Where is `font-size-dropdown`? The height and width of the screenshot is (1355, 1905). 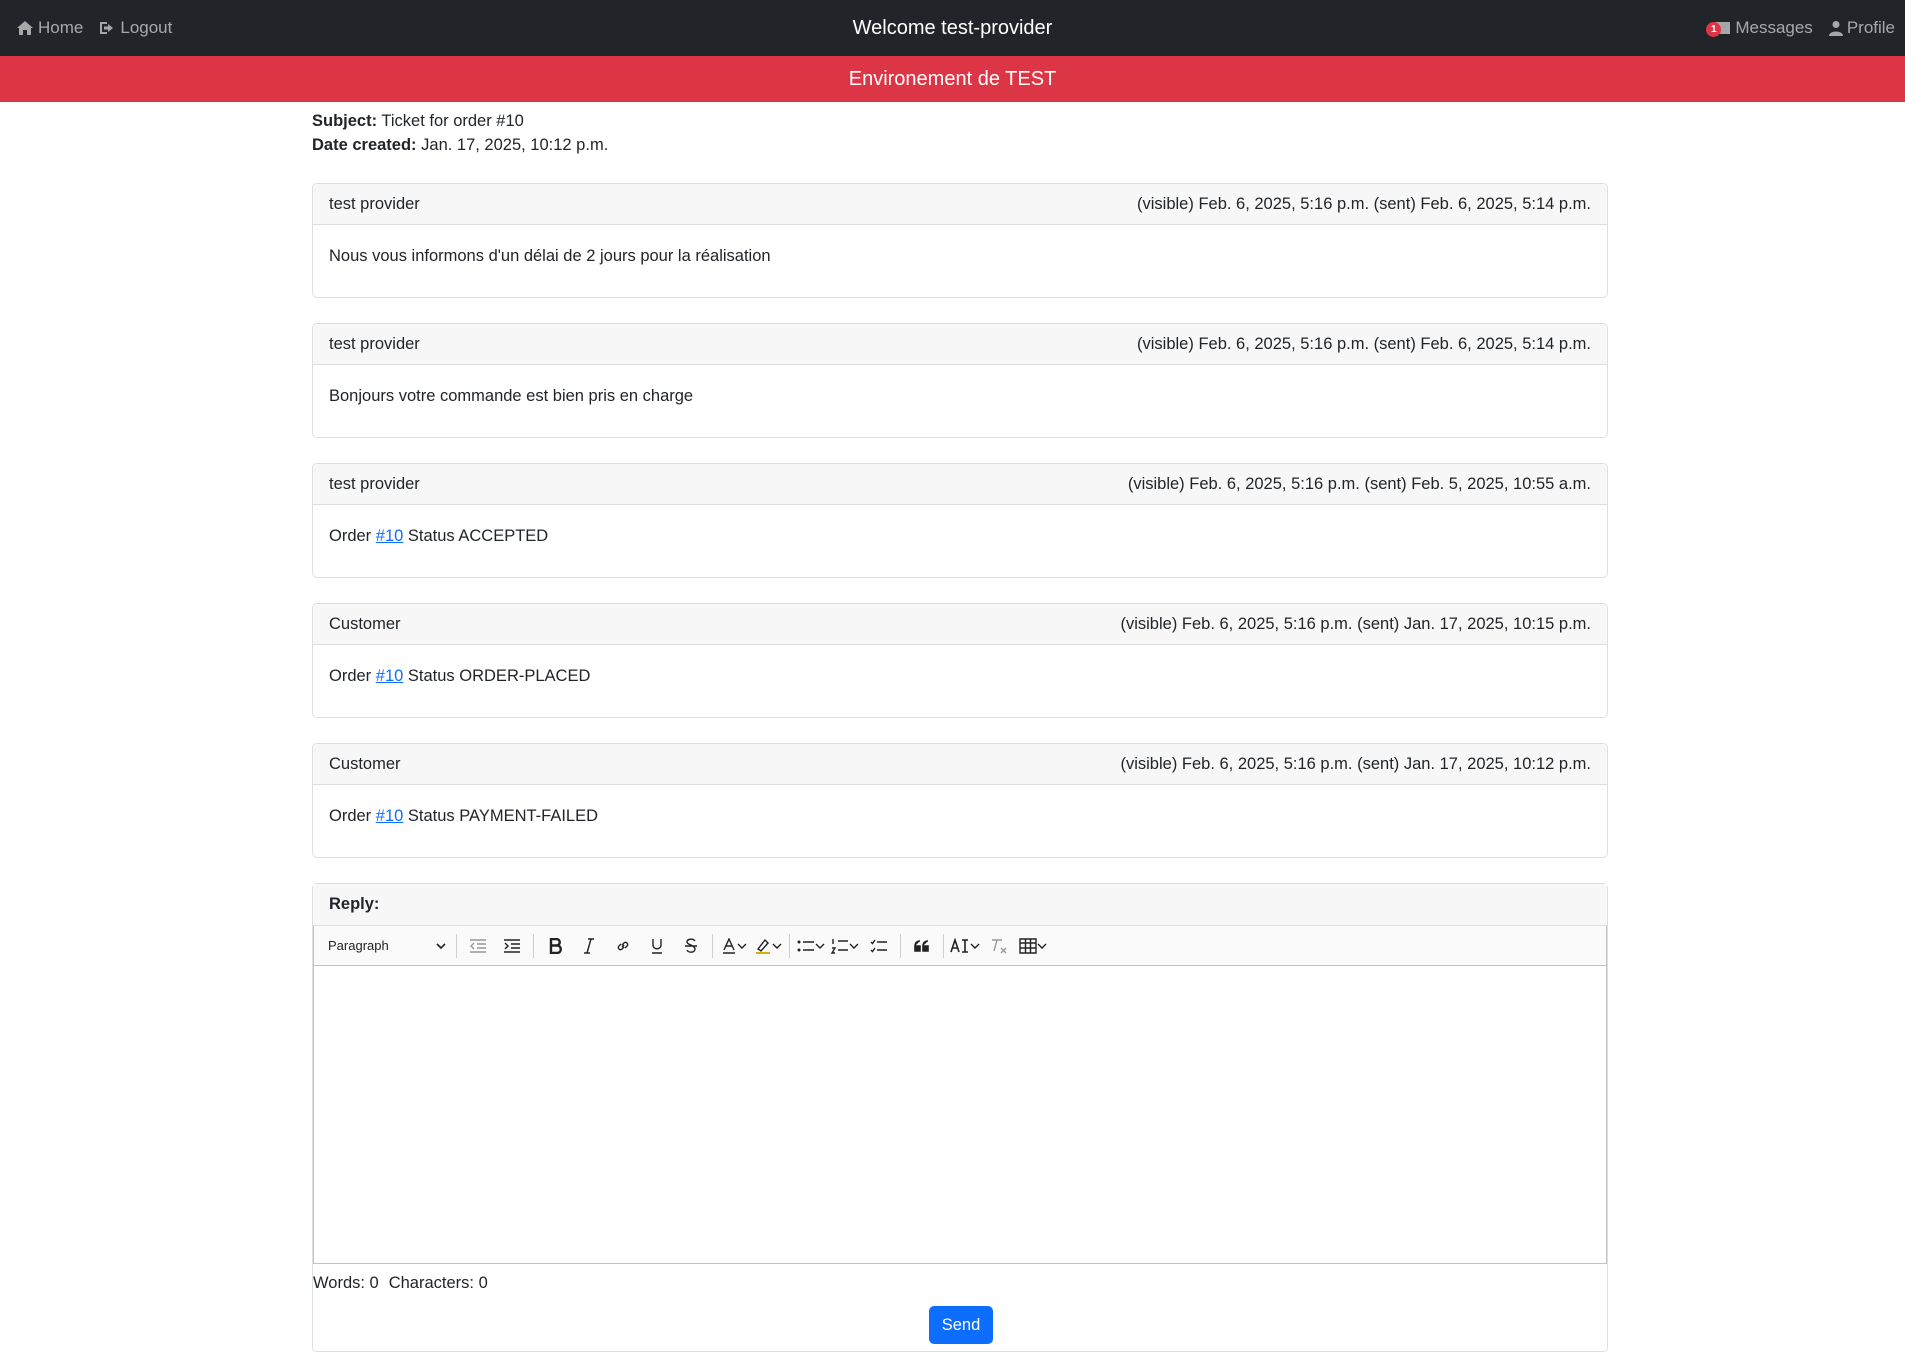
font-size-dropdown is located at coordinates (965, 946).